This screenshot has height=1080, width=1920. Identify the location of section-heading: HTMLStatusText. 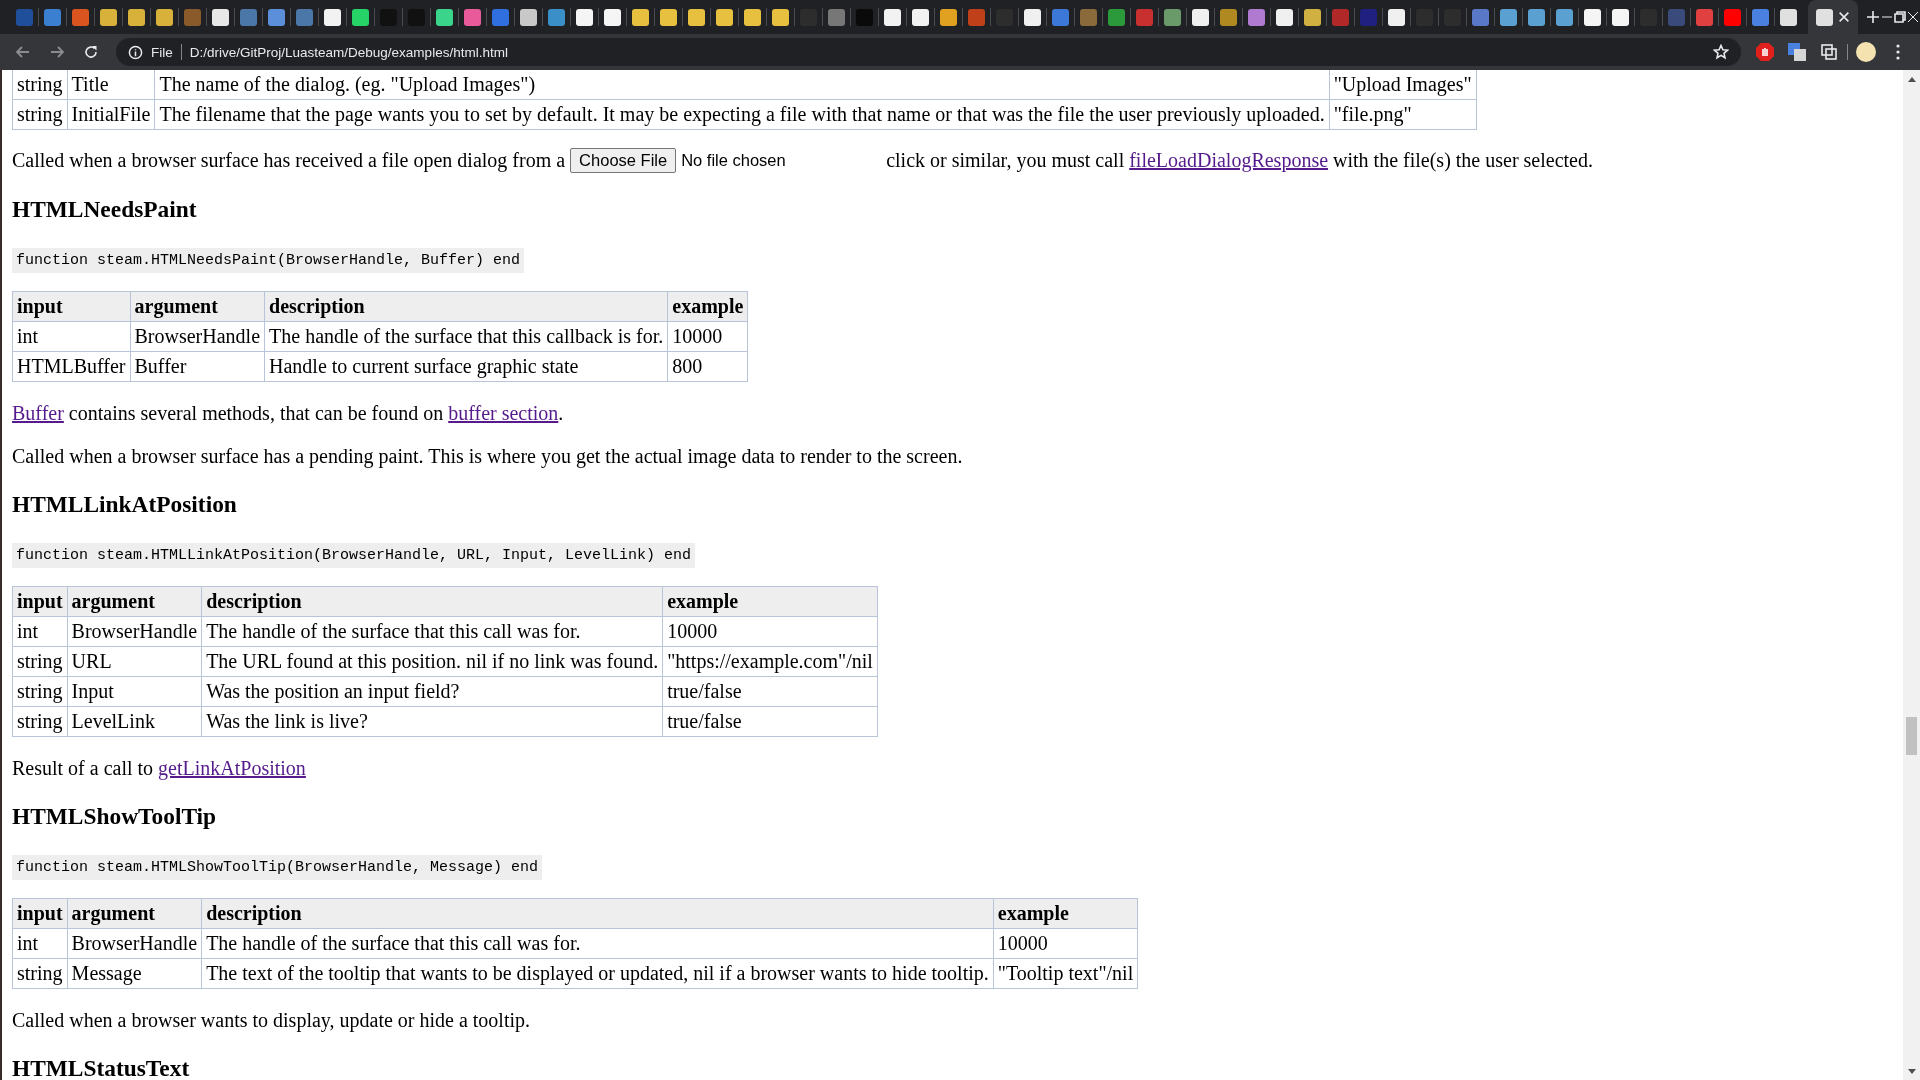
(101, 1067).